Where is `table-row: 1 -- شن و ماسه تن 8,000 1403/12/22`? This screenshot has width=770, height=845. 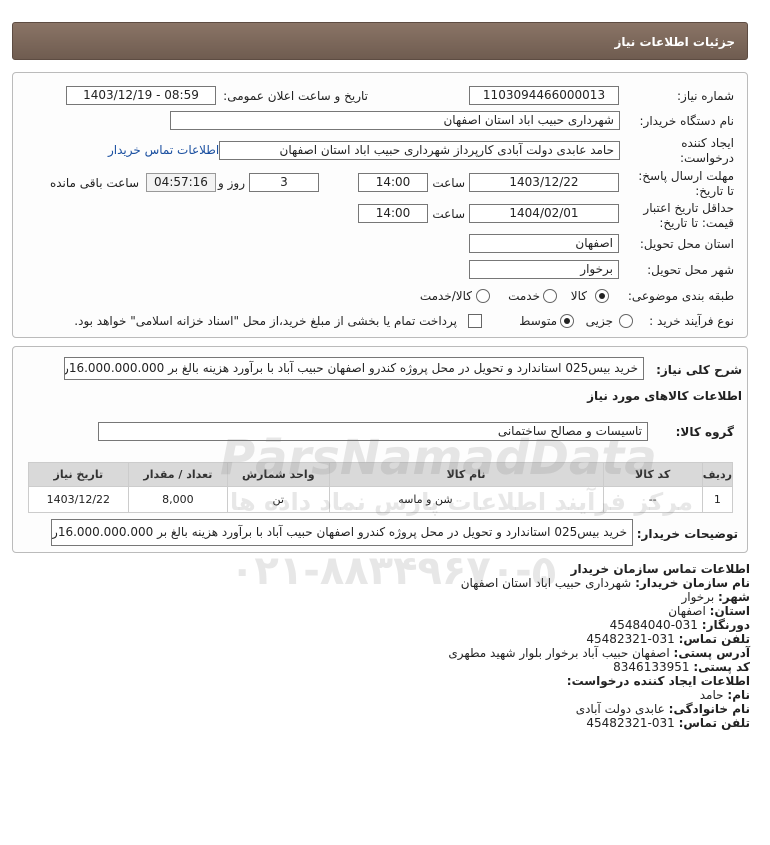 table-row: 1 -- شن و ماسه تن 8,000 1403/12/22 is located at coordinates (381, 499).